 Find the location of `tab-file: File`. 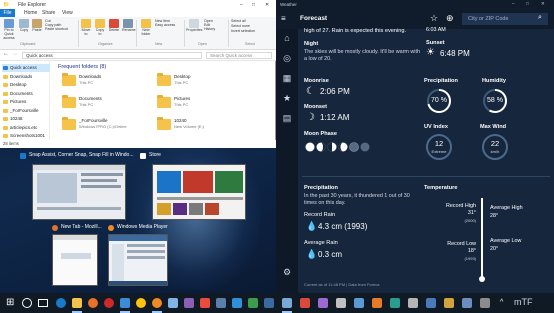

tab-file: File is located at coordinates (7, 13).